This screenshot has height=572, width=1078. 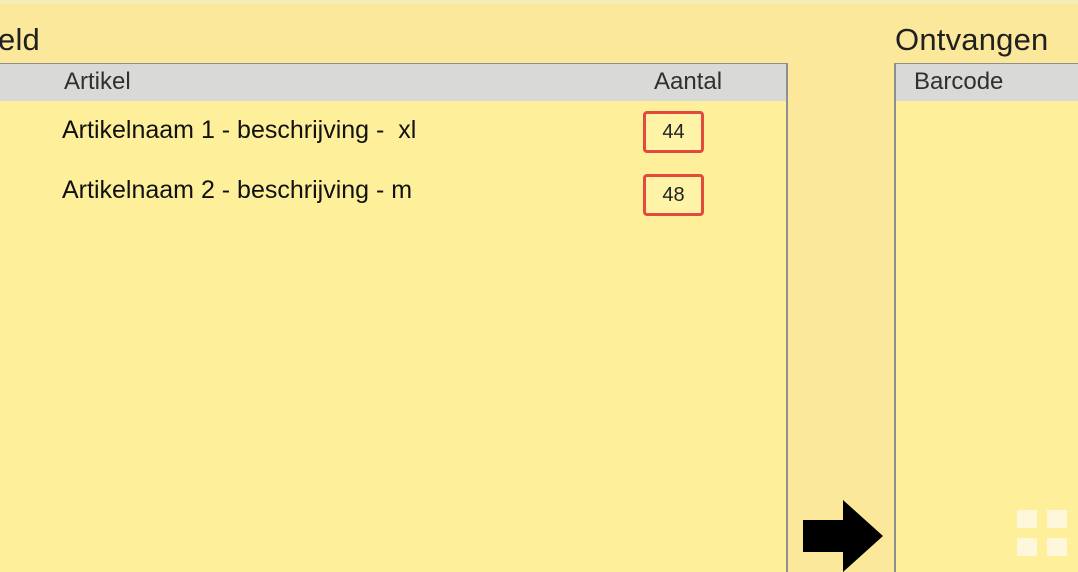 I want to click on received-header: Barcode, so click(x=987, y=82).